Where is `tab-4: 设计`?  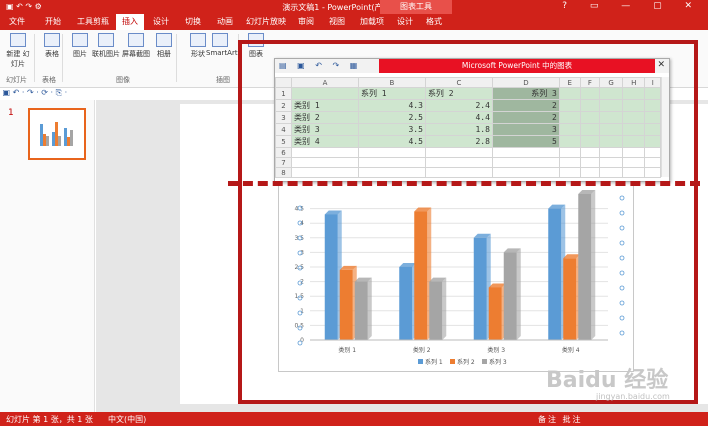 tab-4: 设计 is located at coordinates (161, 22).